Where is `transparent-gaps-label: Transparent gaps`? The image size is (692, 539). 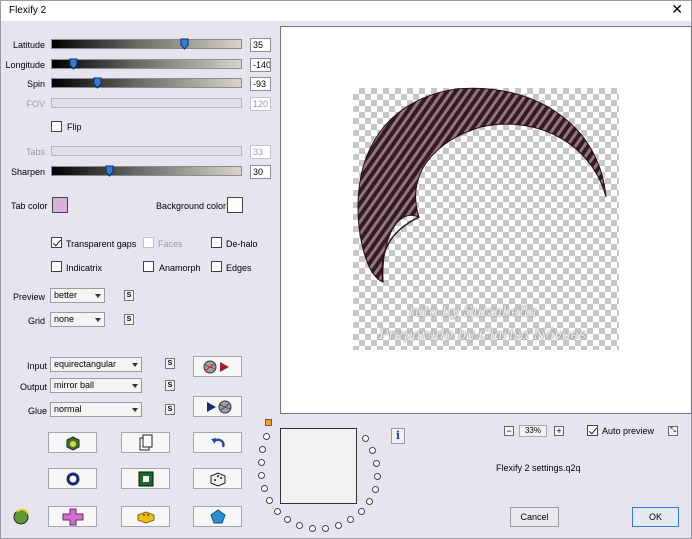 transparent-gaps-label: Transparent gaps is located at coordinates (101, 244).